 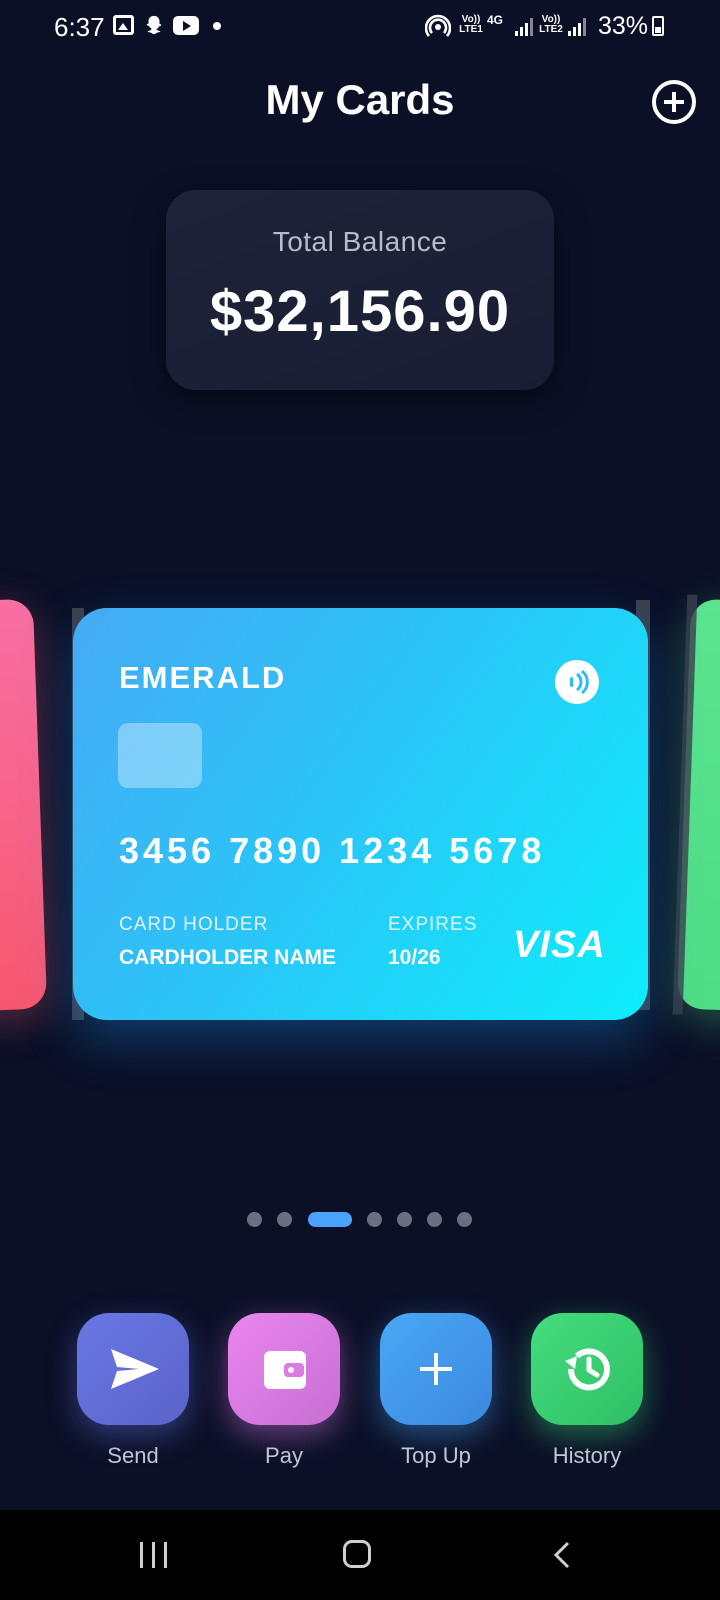 What do you see at coordinates (123, 25) in the screenshot?
I see `gallery-notification-icon` at bounding box center [123, 25].